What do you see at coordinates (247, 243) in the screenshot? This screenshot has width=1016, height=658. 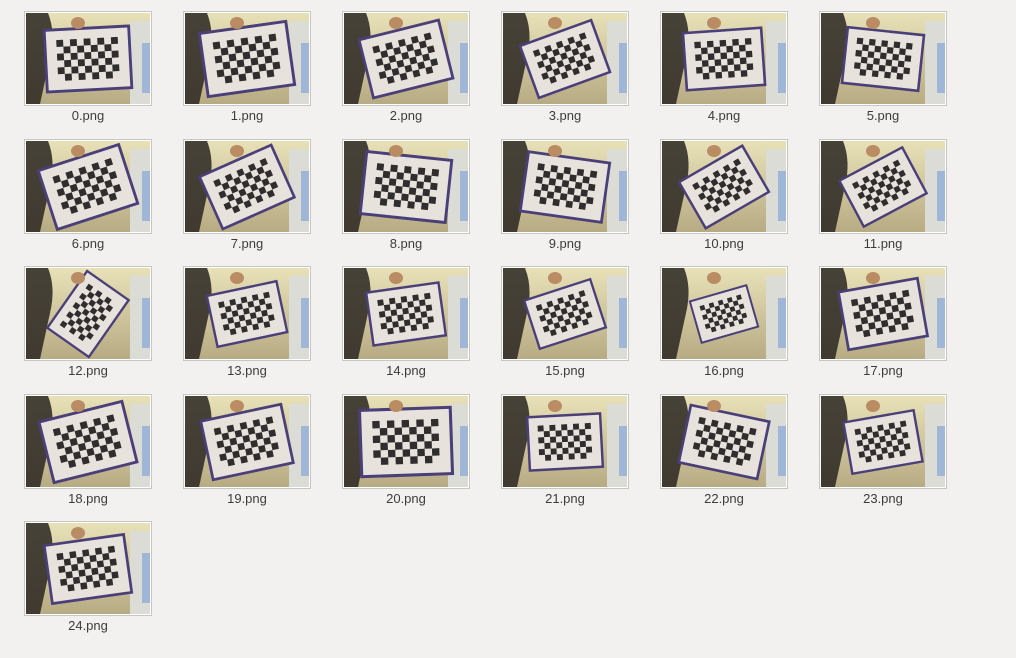 I see `file-name-label: 7.png` at bounding box center [247, 243].